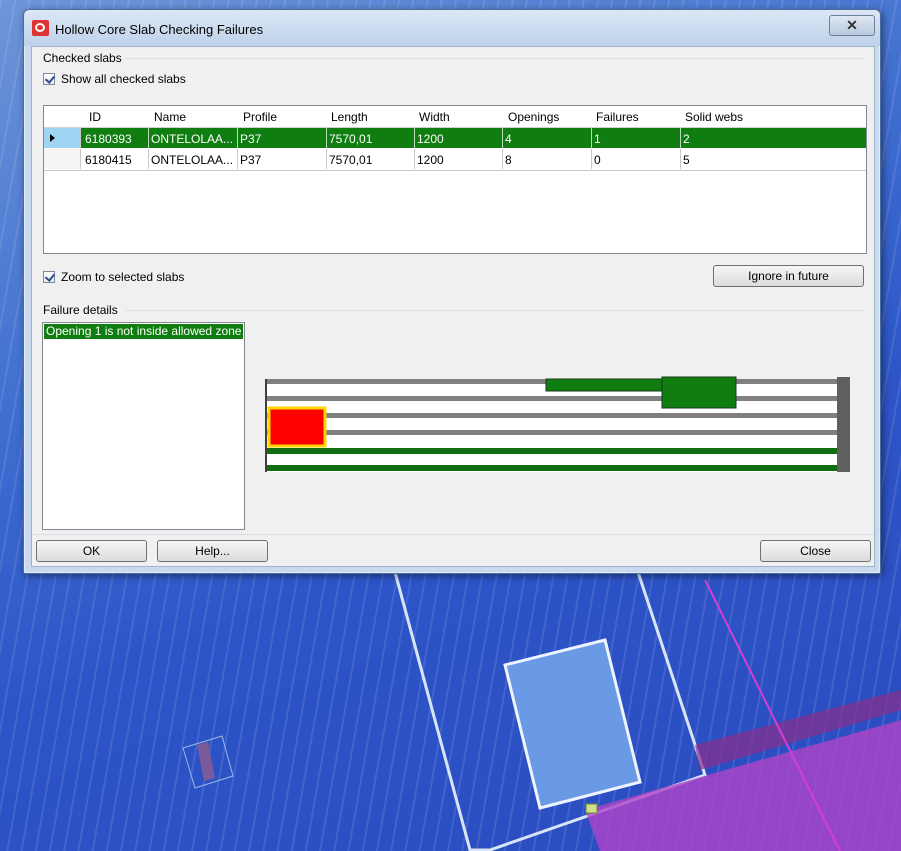  Describe the element at coordinates (434, 117) in the screenshot. I see `column-header-width: Width` at that location.